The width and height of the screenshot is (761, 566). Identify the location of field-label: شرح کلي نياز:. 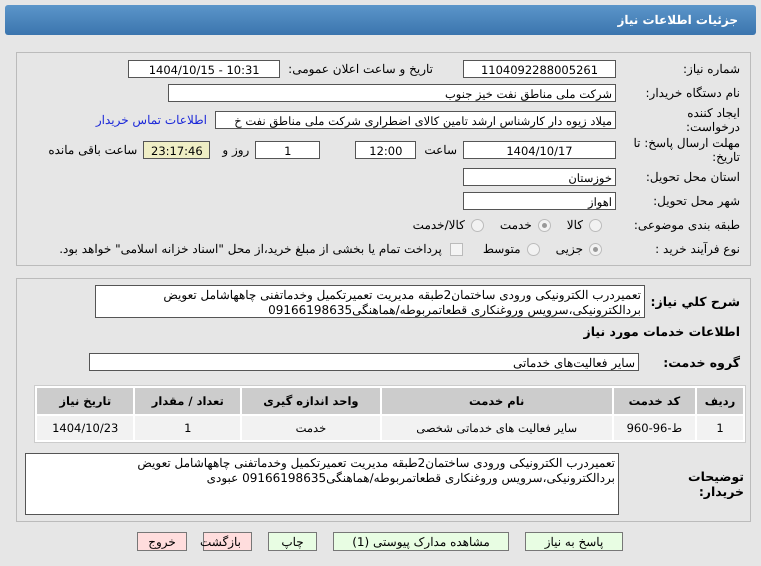
(695, 301).